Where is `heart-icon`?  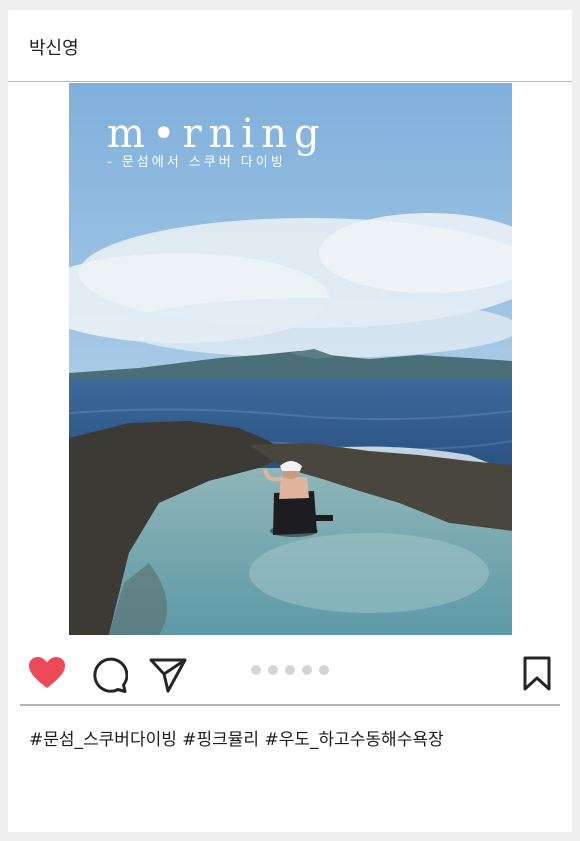
heart-icon is located at coordinates (47, 673).